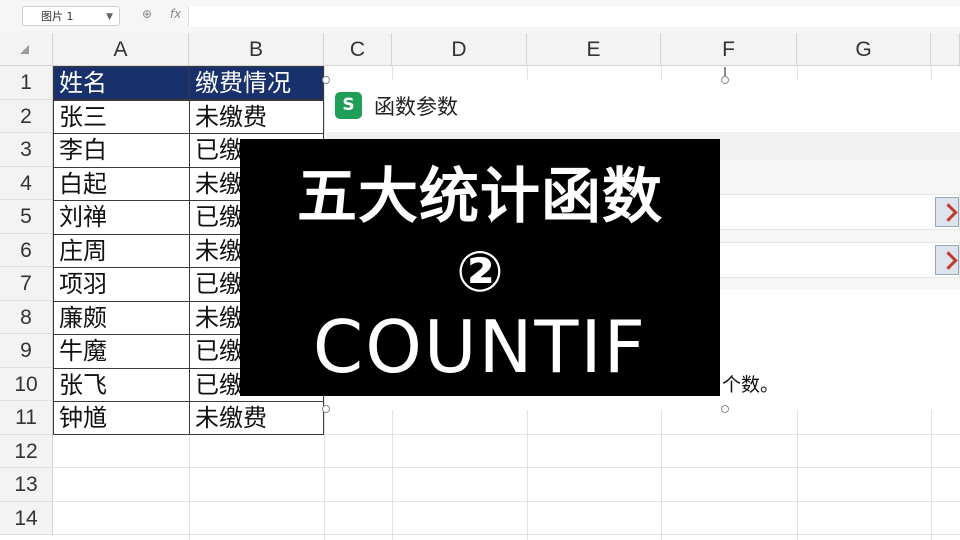 This screenshot has width=960, height=540. What do you see at coordinates (574, 16) in the screenshot?
I see `formula-input` at bounding box center [574, 16].